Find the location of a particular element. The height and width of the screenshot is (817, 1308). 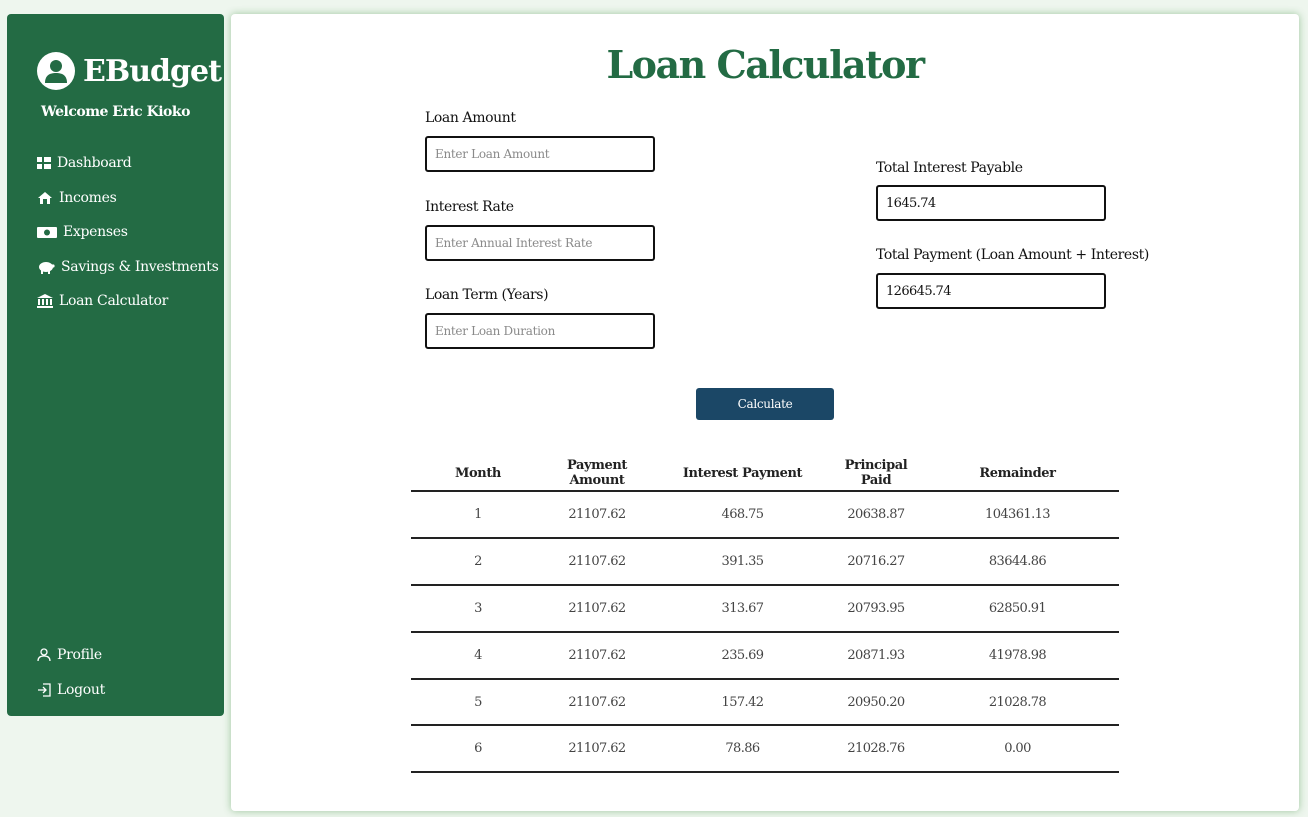

cell-principal-paid: 20716.27 is located at coordinates (876, 561).